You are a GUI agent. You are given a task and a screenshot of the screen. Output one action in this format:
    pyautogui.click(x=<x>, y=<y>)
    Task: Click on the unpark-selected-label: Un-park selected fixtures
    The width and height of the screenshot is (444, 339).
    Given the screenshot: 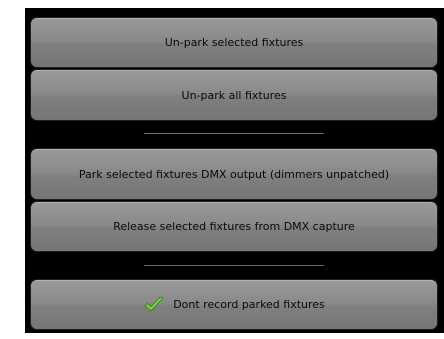 What is the action you would take?
    pyautogui.click(x=234, y=42)
    